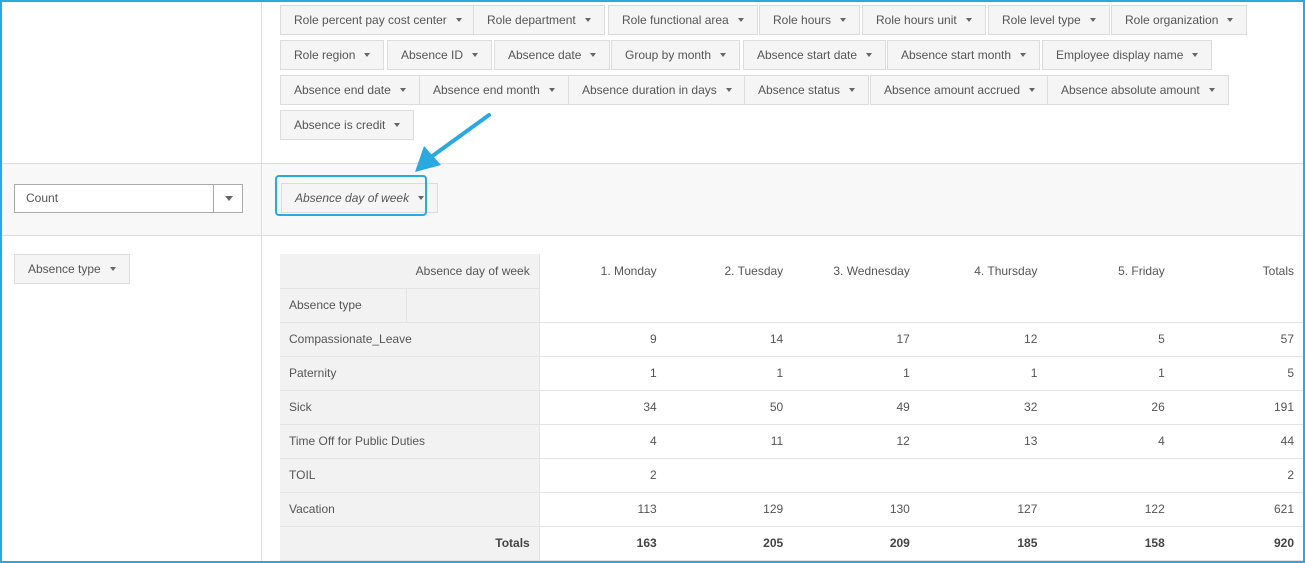 This screenshot has width=1305, height=563. Describe the element at coordinates (729, 339) in the screenshot. I see `cell-value: 14` at that location.